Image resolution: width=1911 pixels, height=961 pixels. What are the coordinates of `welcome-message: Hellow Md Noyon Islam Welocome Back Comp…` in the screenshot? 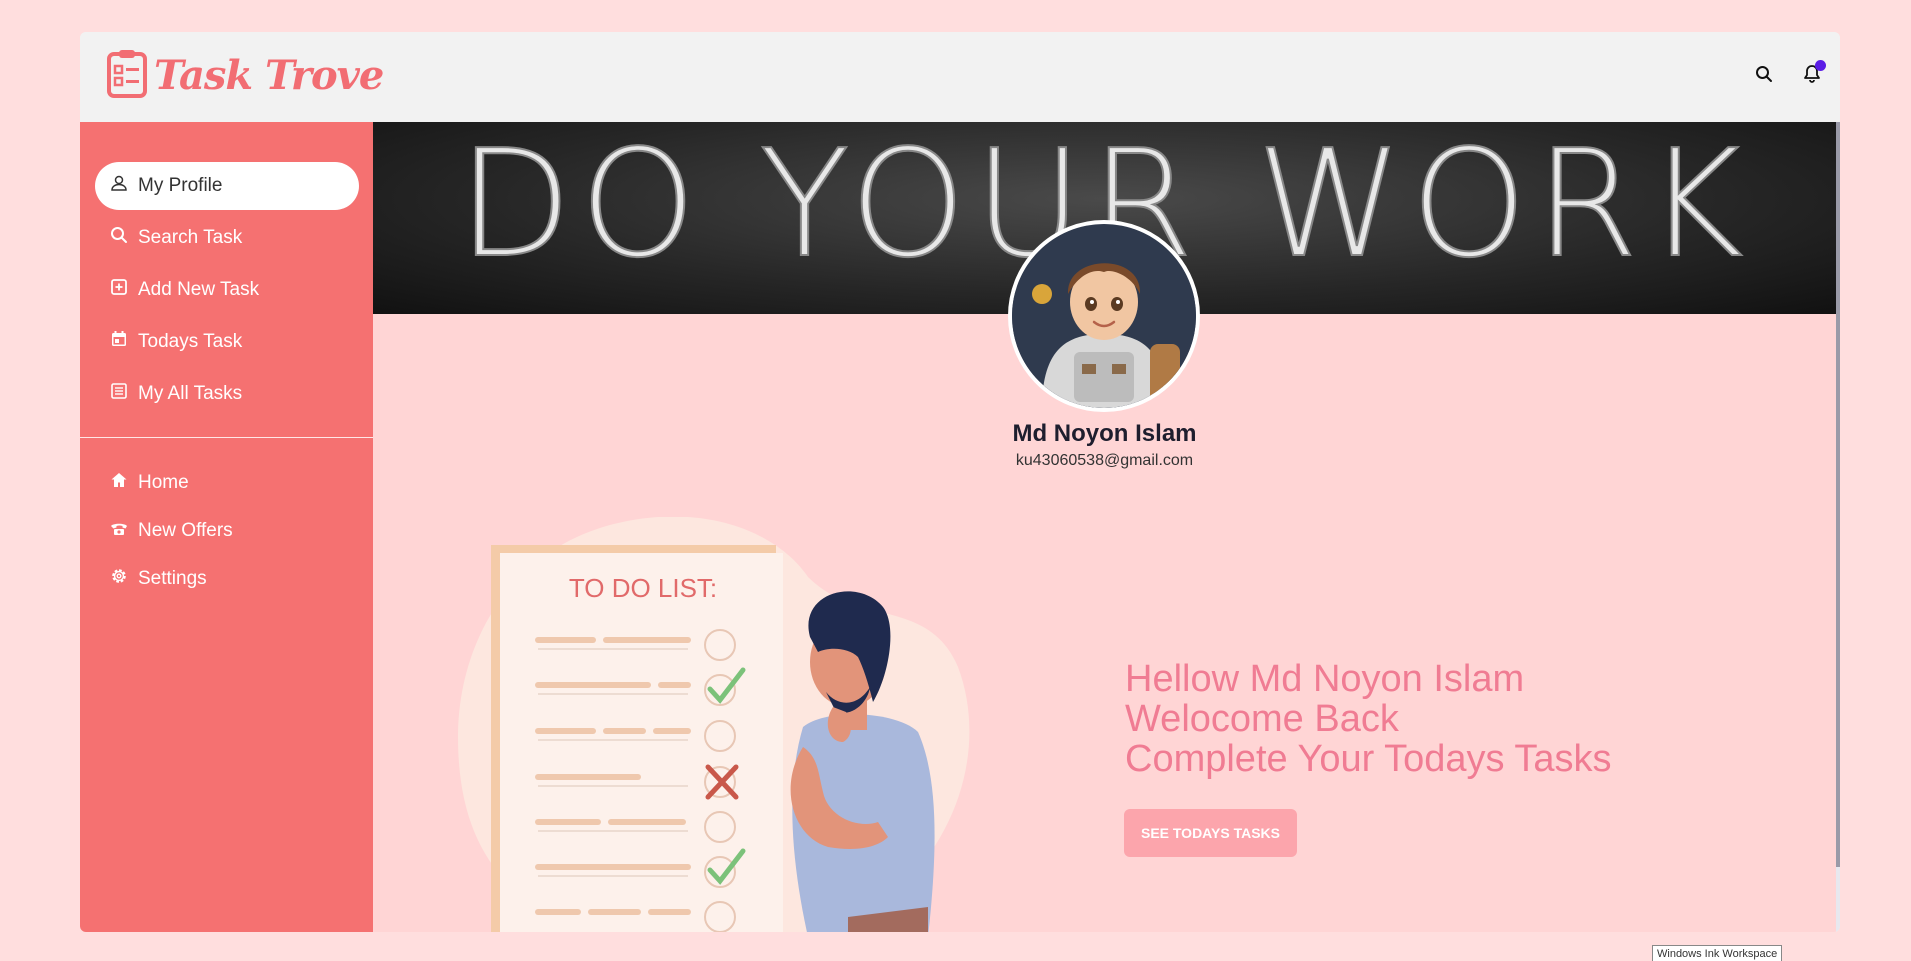 It's located at (1368, 719).